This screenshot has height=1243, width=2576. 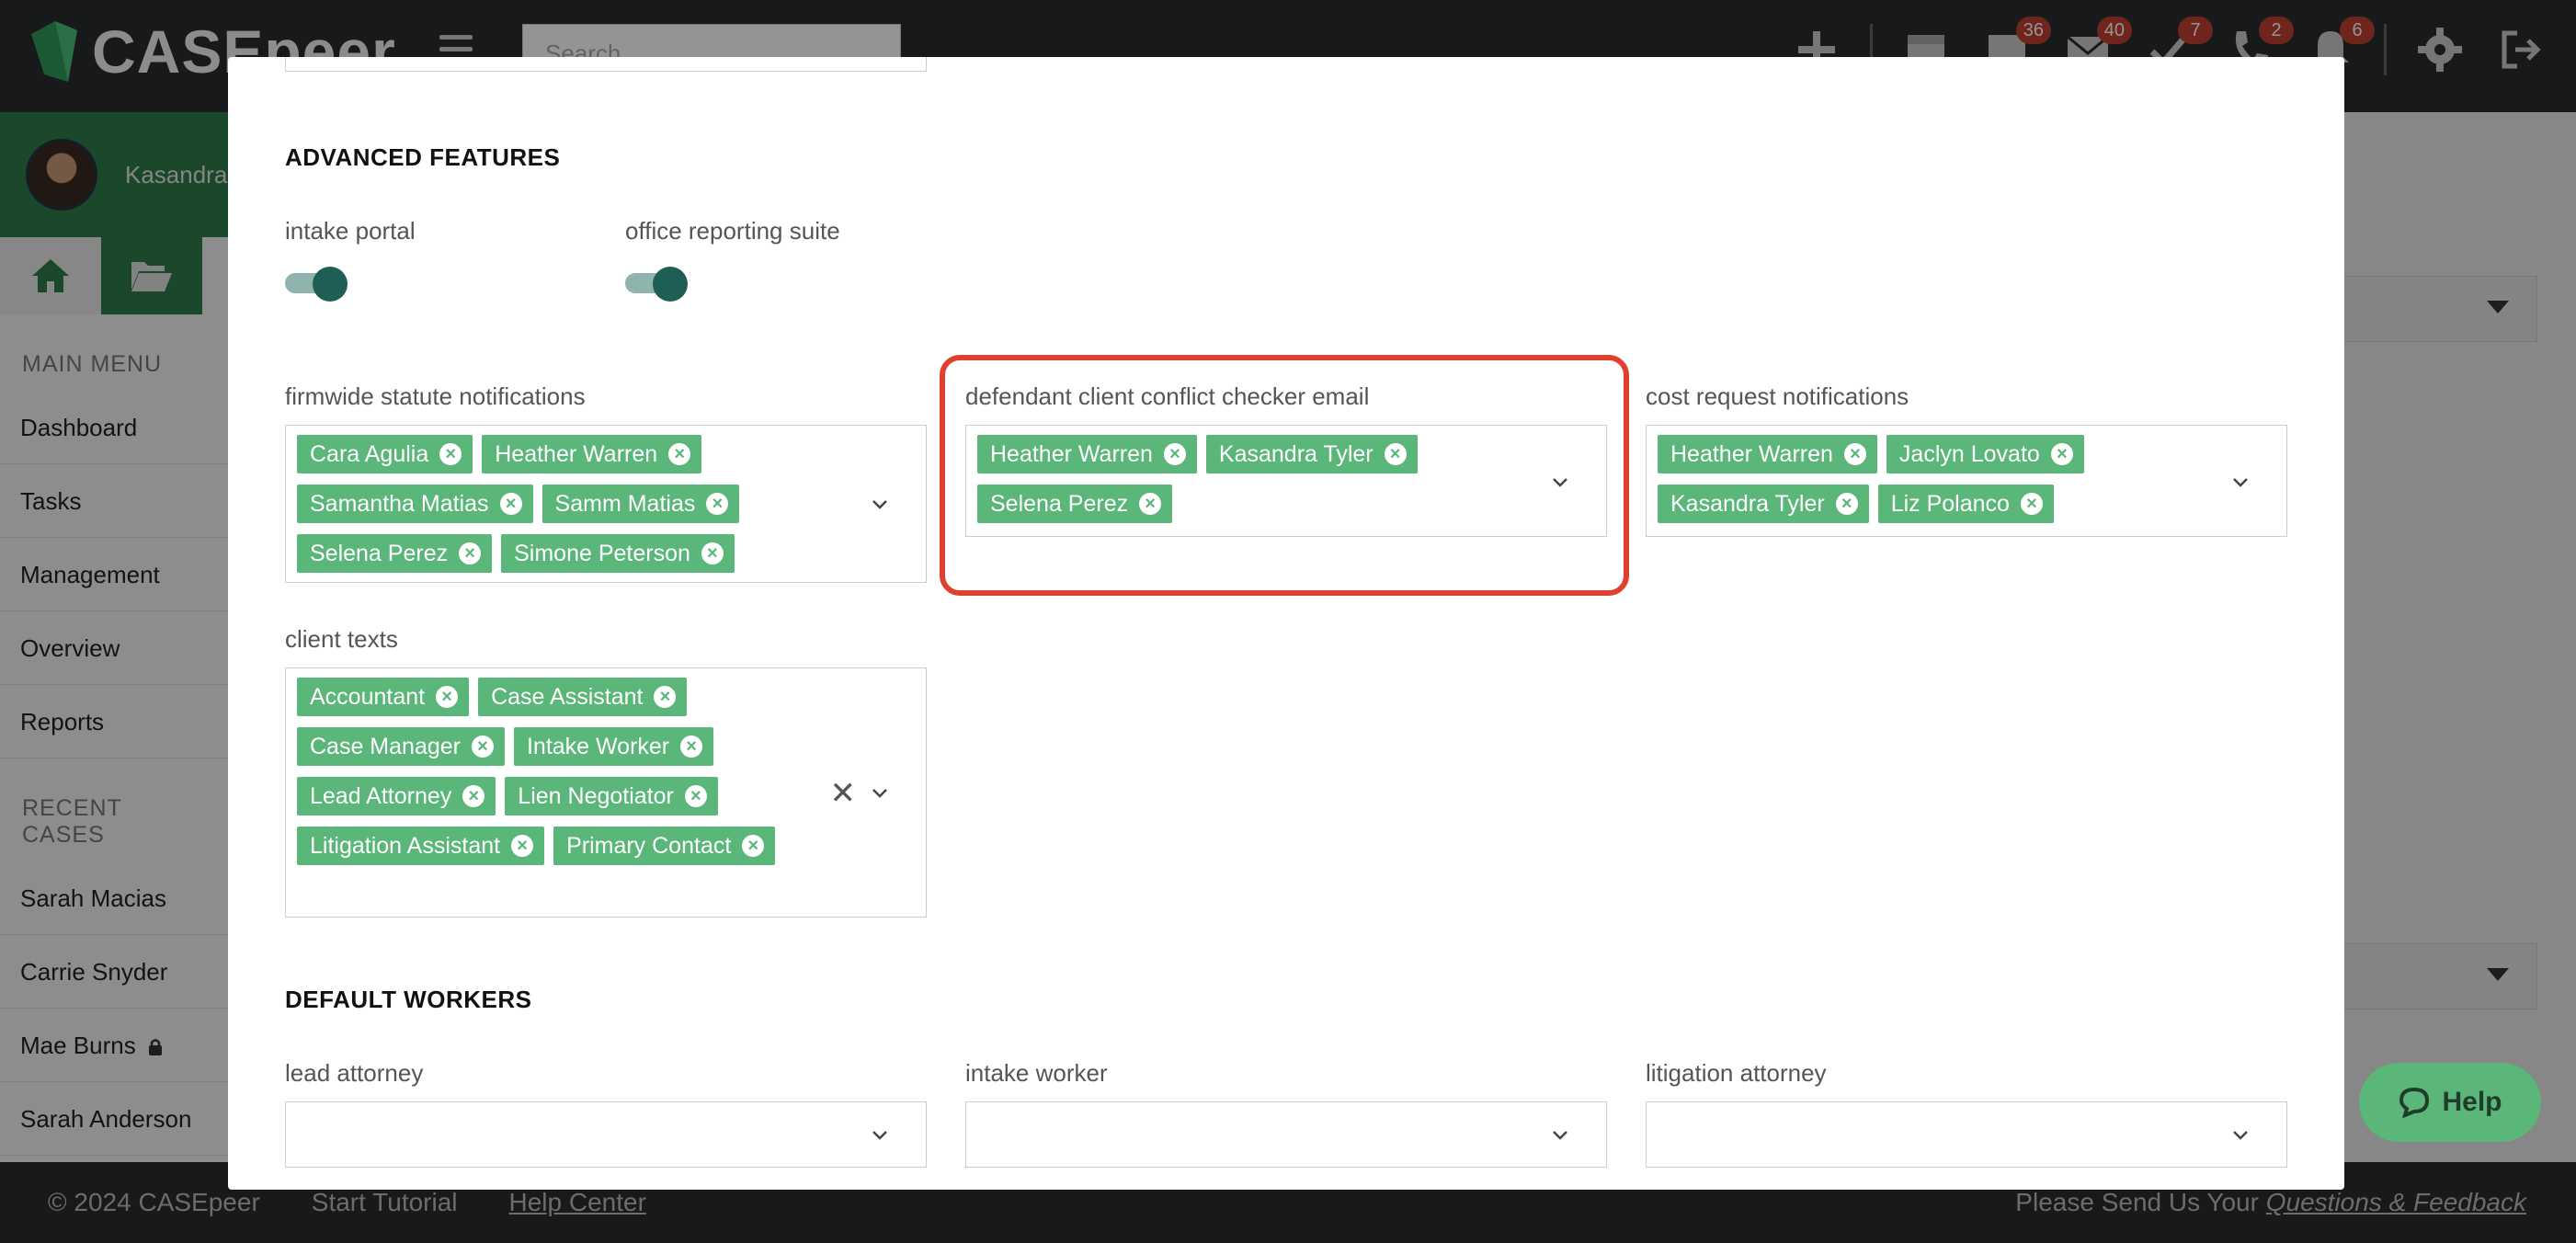 I want to click on firmwide-label: firmwide statute notifications, so click(x=435, y=396).